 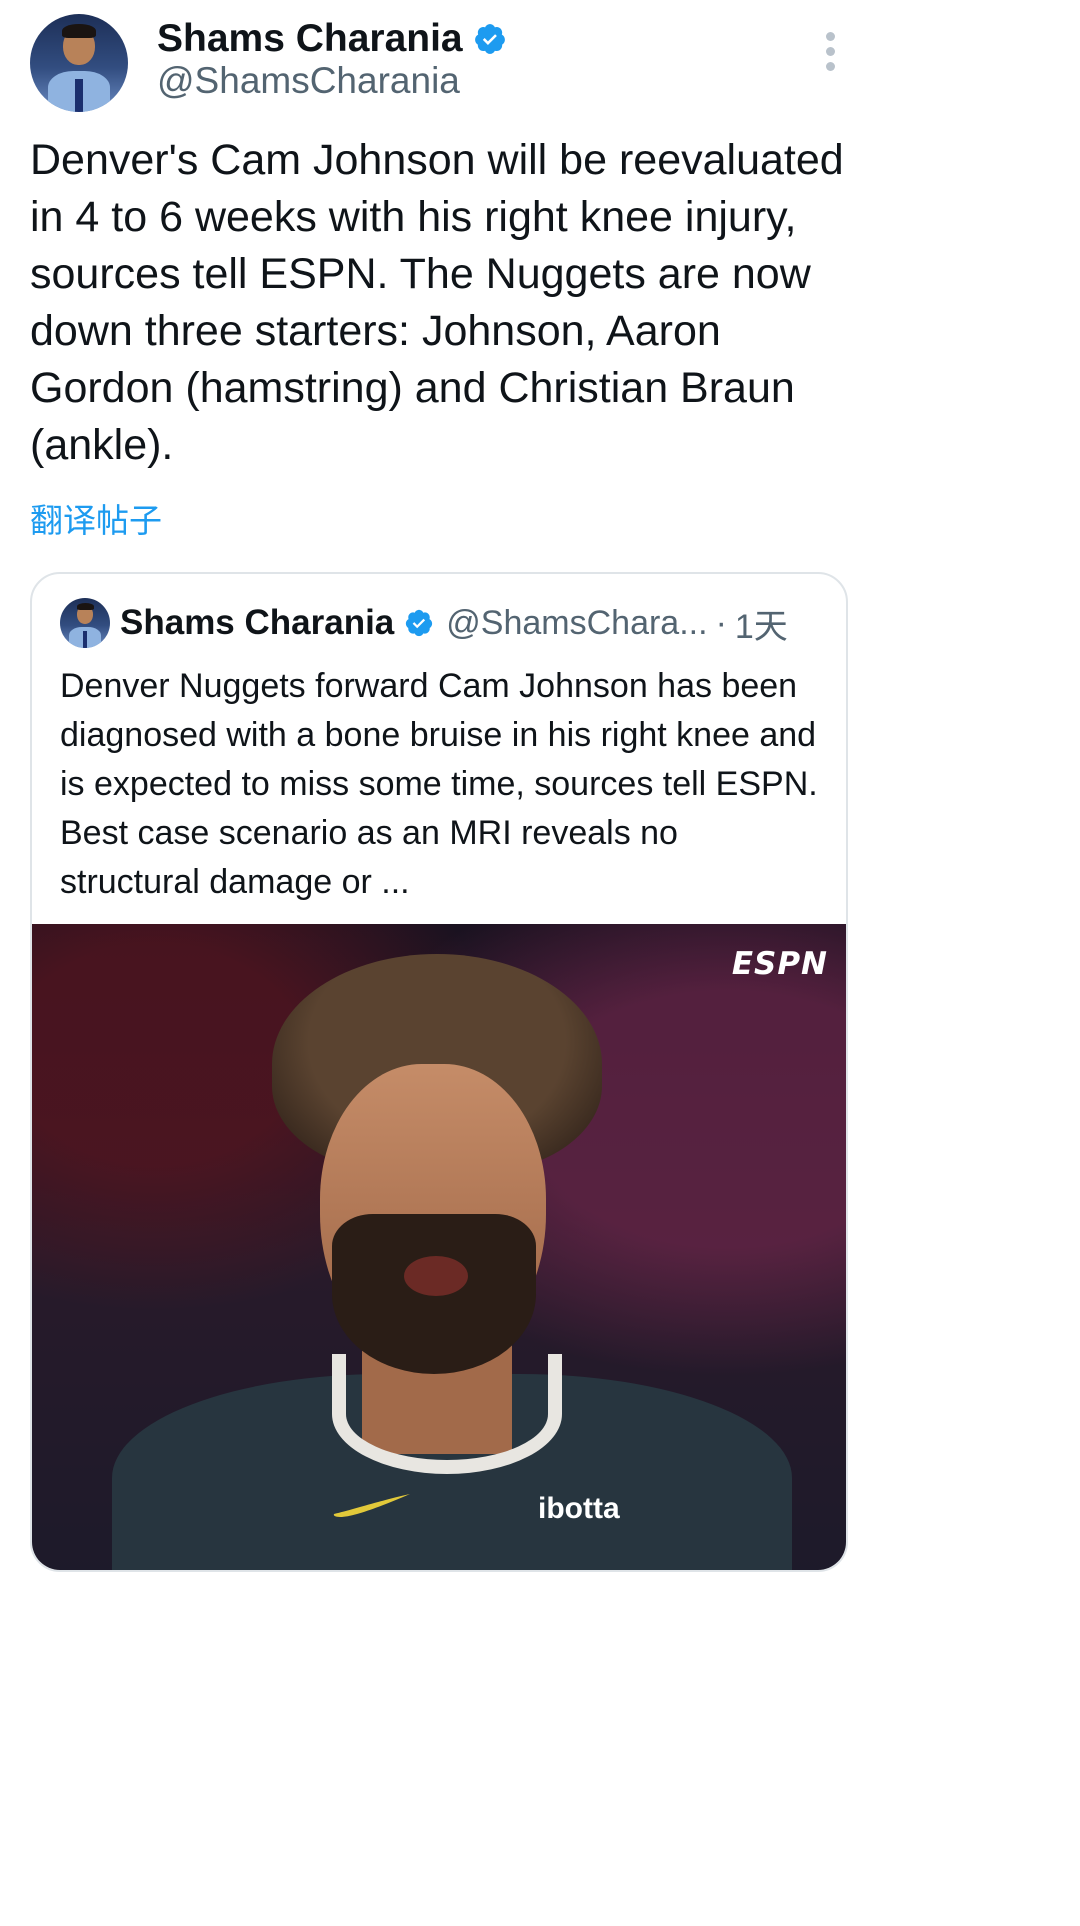 What do you see at coordinates (436, 1276) in the screenshot?
I see `player-mouth` at bounding box center [436, 1276].